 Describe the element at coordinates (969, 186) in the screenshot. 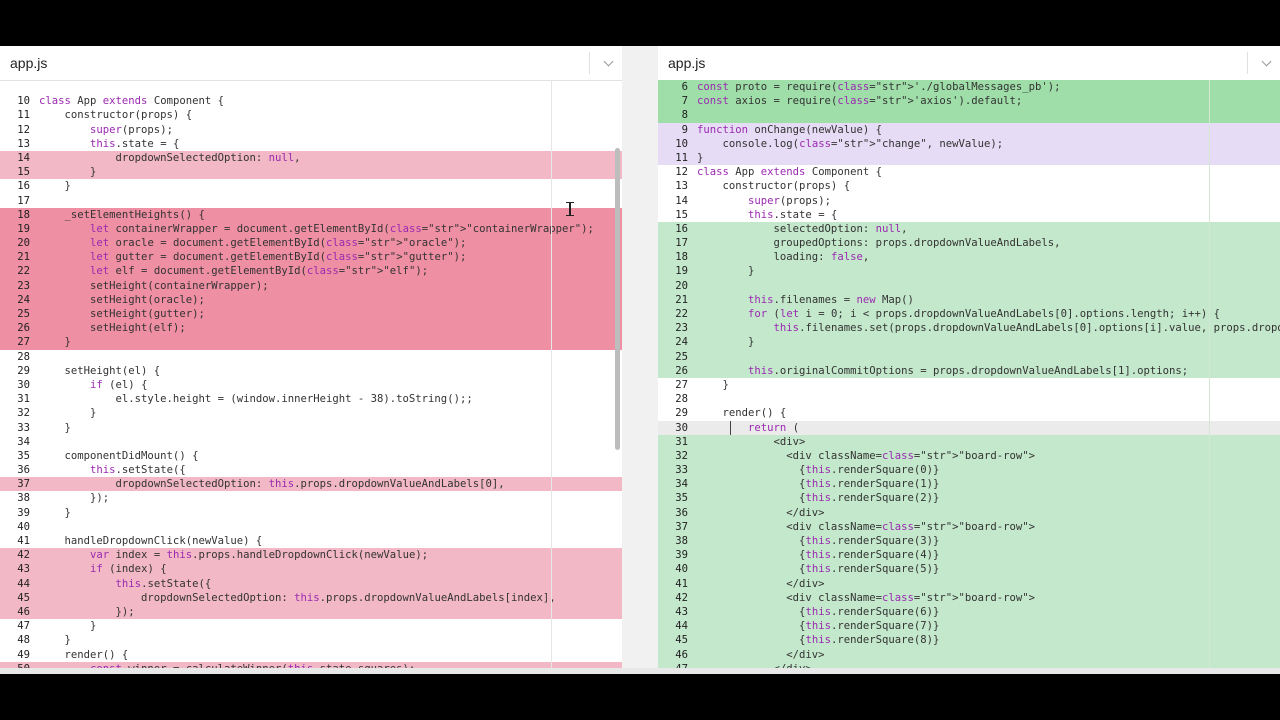

I see `right-code-line: 13 constructor(props) {` at that location.